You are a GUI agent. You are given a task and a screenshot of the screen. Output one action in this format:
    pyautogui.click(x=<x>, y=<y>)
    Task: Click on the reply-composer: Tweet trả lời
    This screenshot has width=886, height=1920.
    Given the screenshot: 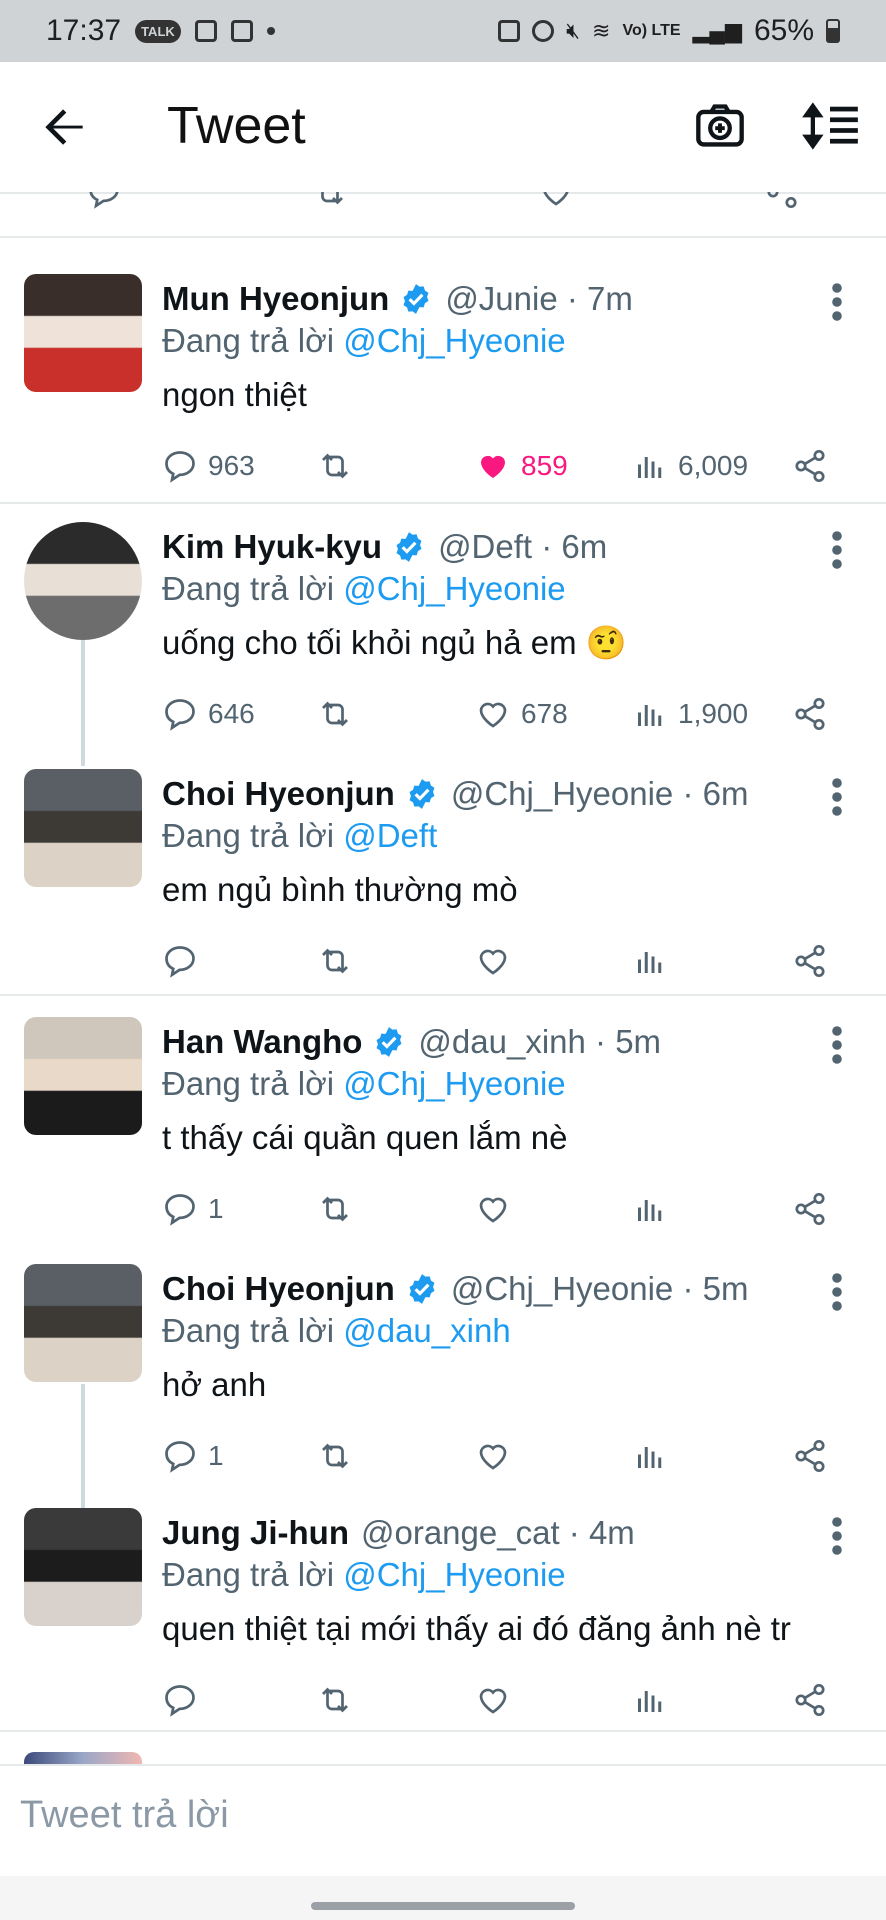 What is the action you would take?
    pyautogui.click(x=443, y=1815)
    